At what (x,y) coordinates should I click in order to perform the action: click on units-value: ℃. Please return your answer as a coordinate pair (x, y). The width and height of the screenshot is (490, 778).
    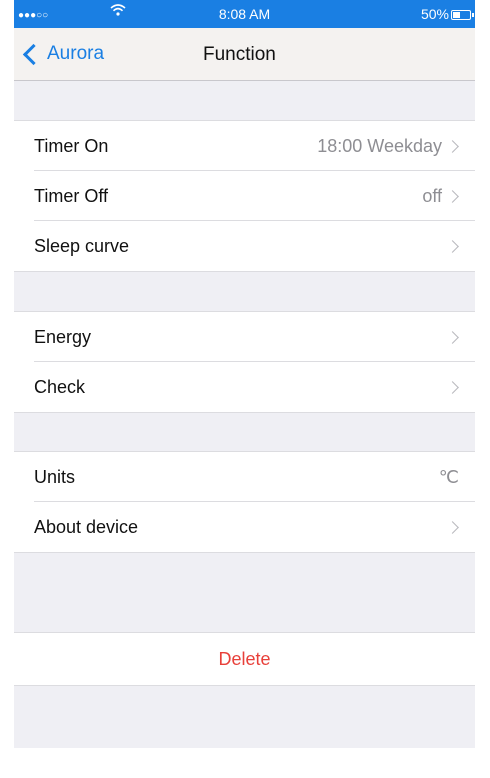
    Looking at the image, I should click on (448, 476).